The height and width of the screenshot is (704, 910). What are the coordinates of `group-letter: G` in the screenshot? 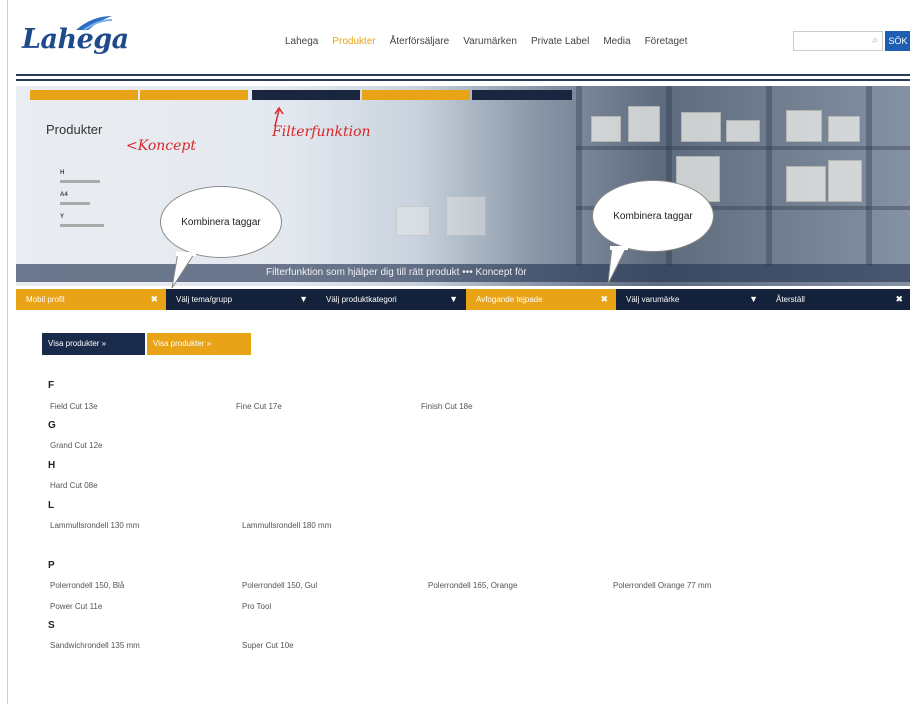 It's located at (52, 425).